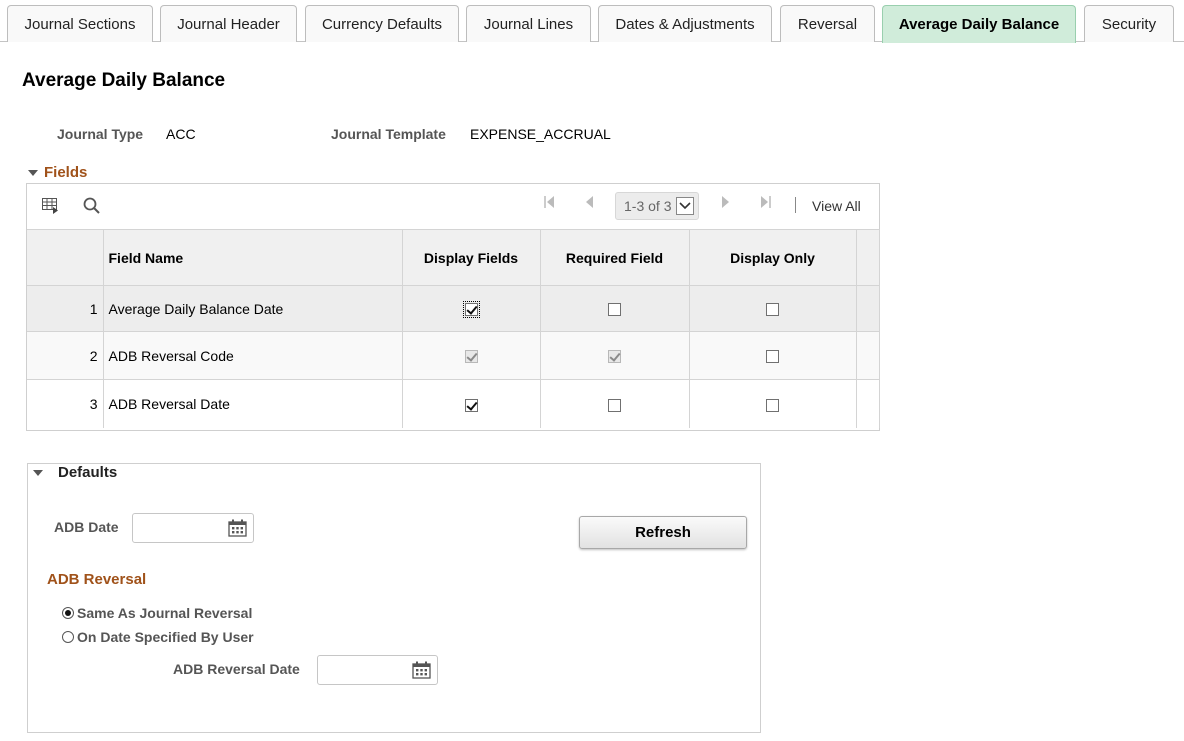  What do you see at coordinates (253, 257) in the screenshot?
I see `col-header-field-name: Field Name` at bounding box center [253, 257].